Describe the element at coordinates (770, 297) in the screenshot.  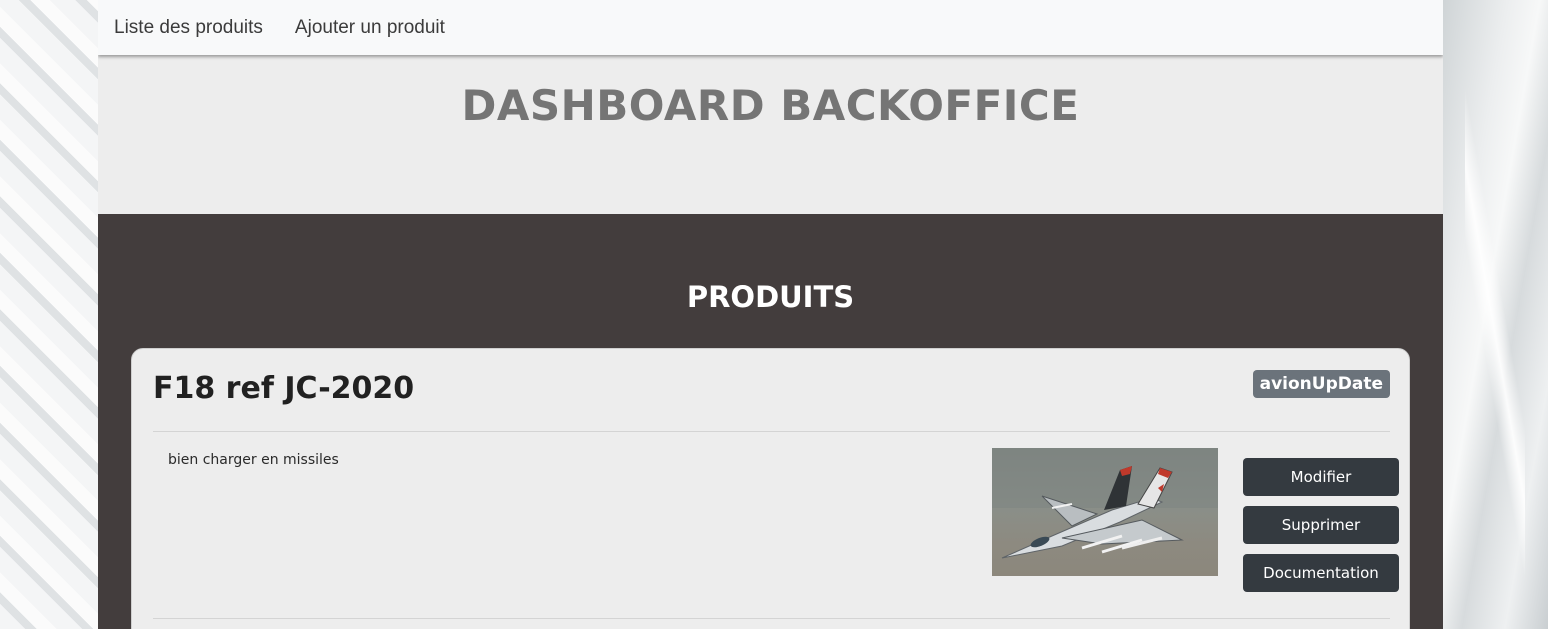
I see `section-title: PRODUITS` at that location.